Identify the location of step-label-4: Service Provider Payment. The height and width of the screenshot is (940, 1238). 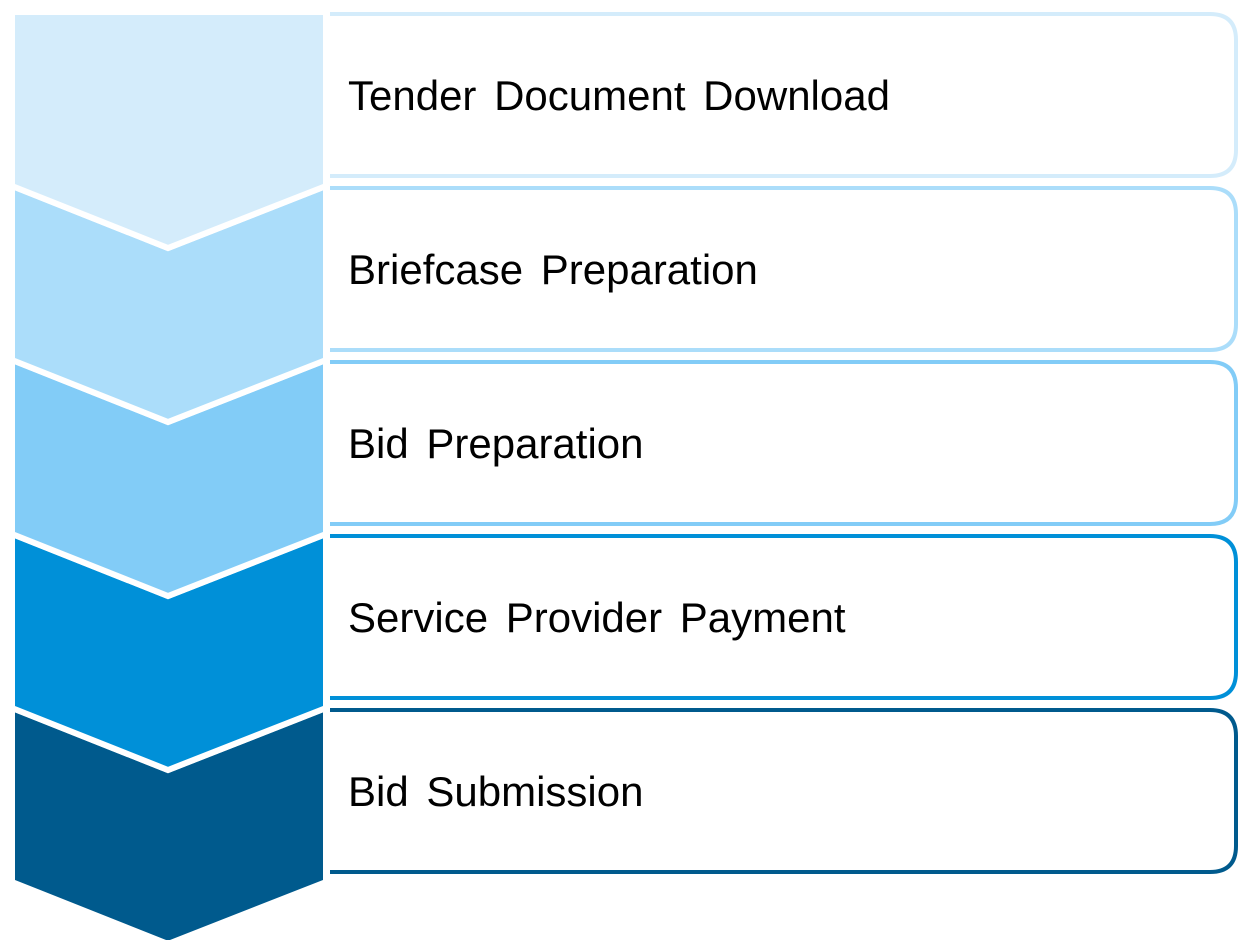
(597, 617).